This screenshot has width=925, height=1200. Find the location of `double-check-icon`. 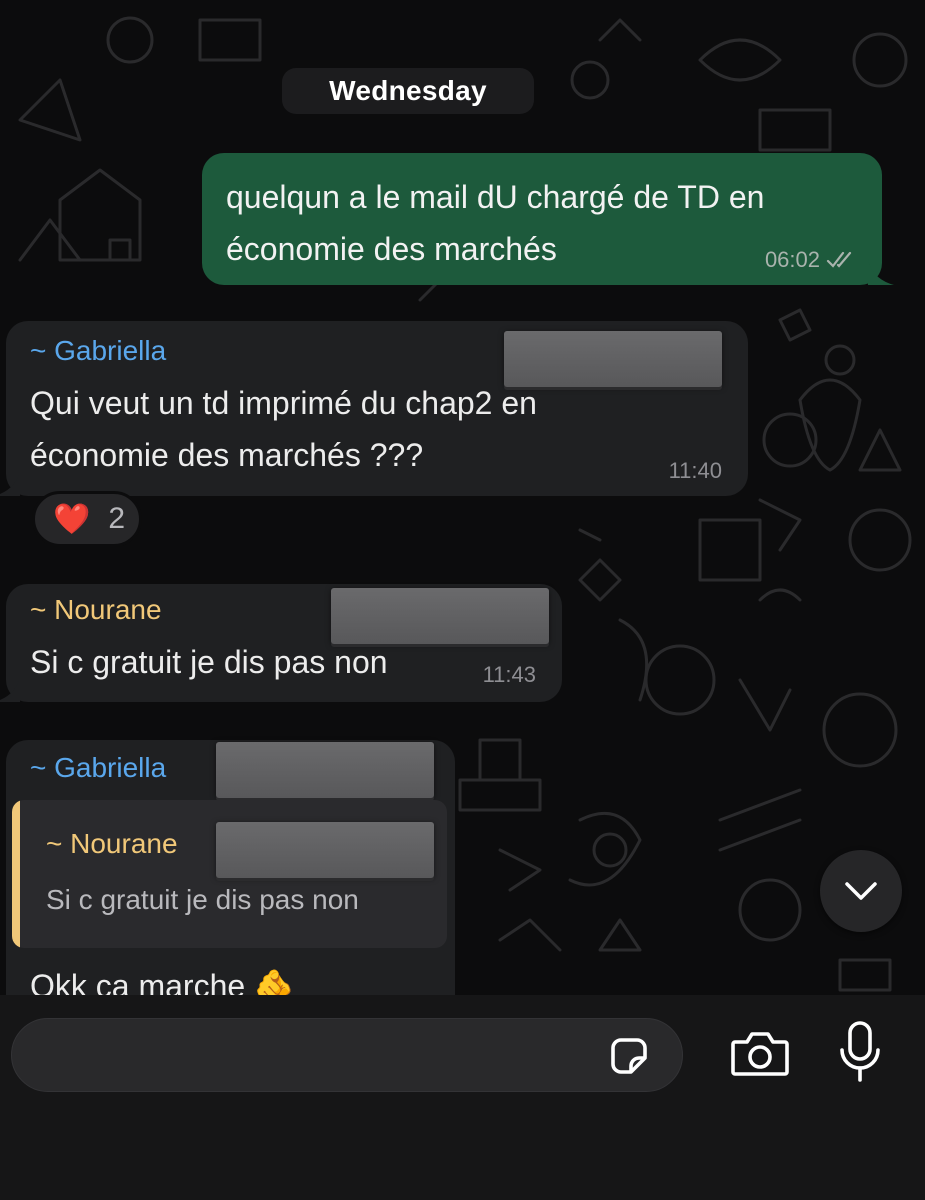

double-check-icon is located at coordinates (839, 259).